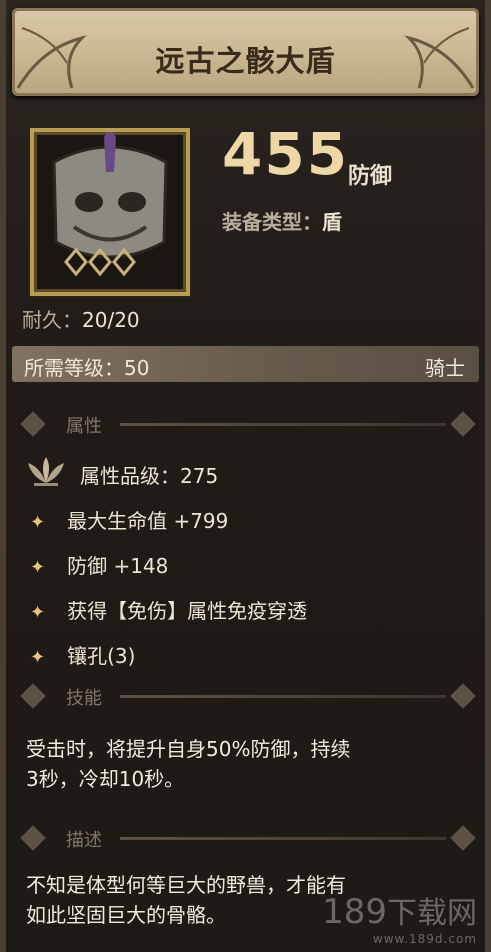 The width and height of the screenshot is (491, 952). What do you see at coordinates (52, 320) in the screenshot?
I see `durability-label: 耐久：` at bounding box center [52, 320].